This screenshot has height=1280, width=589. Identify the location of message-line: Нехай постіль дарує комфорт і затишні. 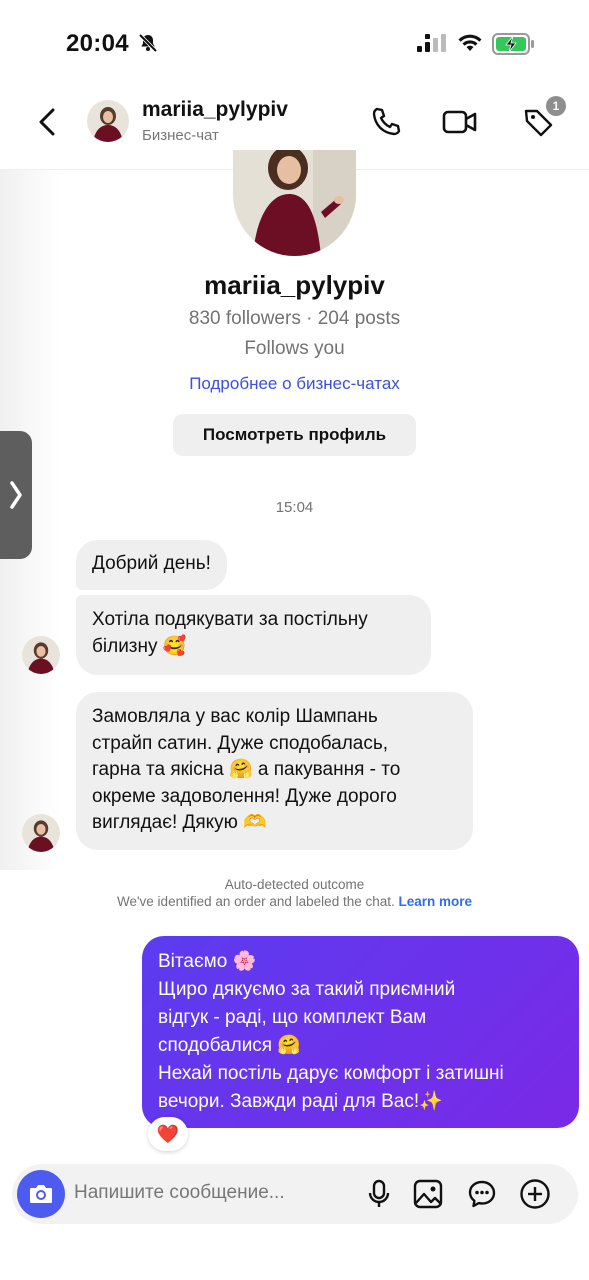
(331, 1073).